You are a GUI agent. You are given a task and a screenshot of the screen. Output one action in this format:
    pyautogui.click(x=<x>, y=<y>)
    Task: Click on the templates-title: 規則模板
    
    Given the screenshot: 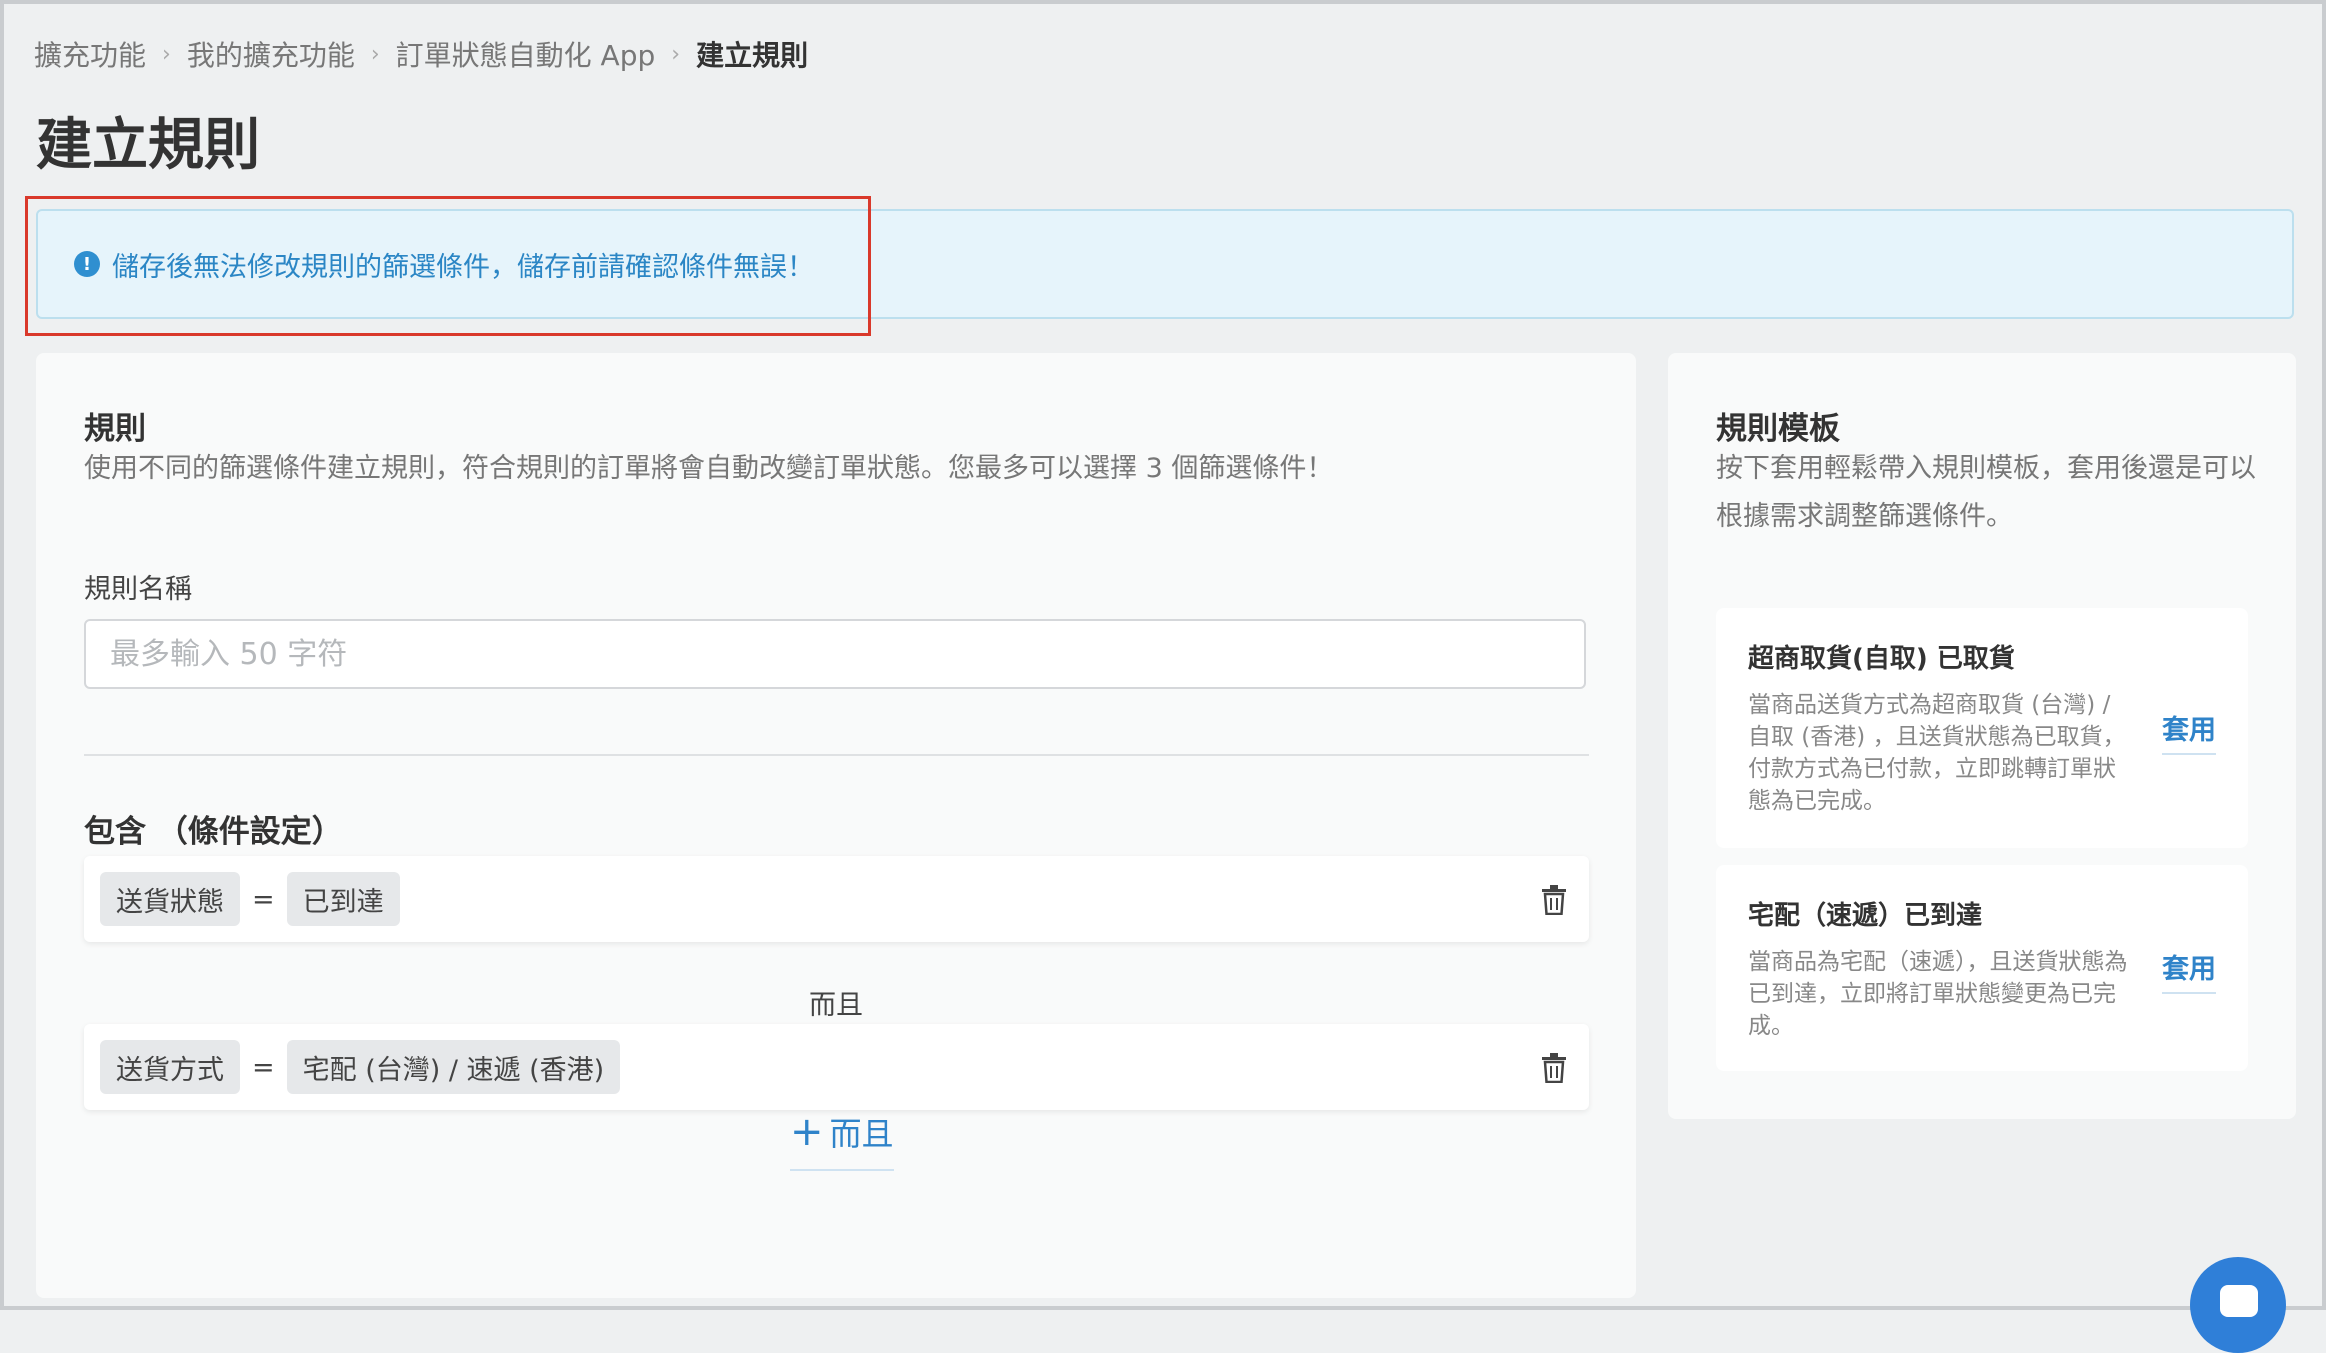 What is the action you would take?
    pyautogui.click(x=1778, y=429)
    